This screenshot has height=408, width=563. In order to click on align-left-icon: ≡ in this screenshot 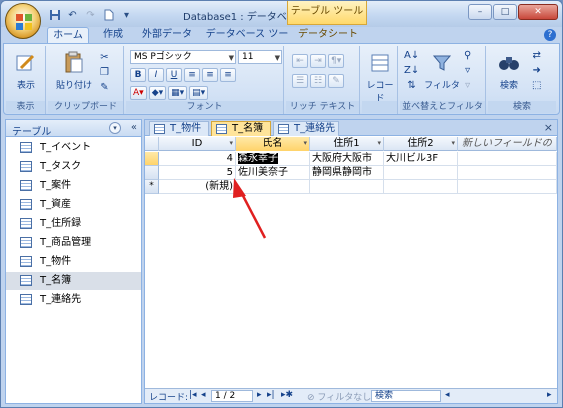, I will do `click(192, 75)`.